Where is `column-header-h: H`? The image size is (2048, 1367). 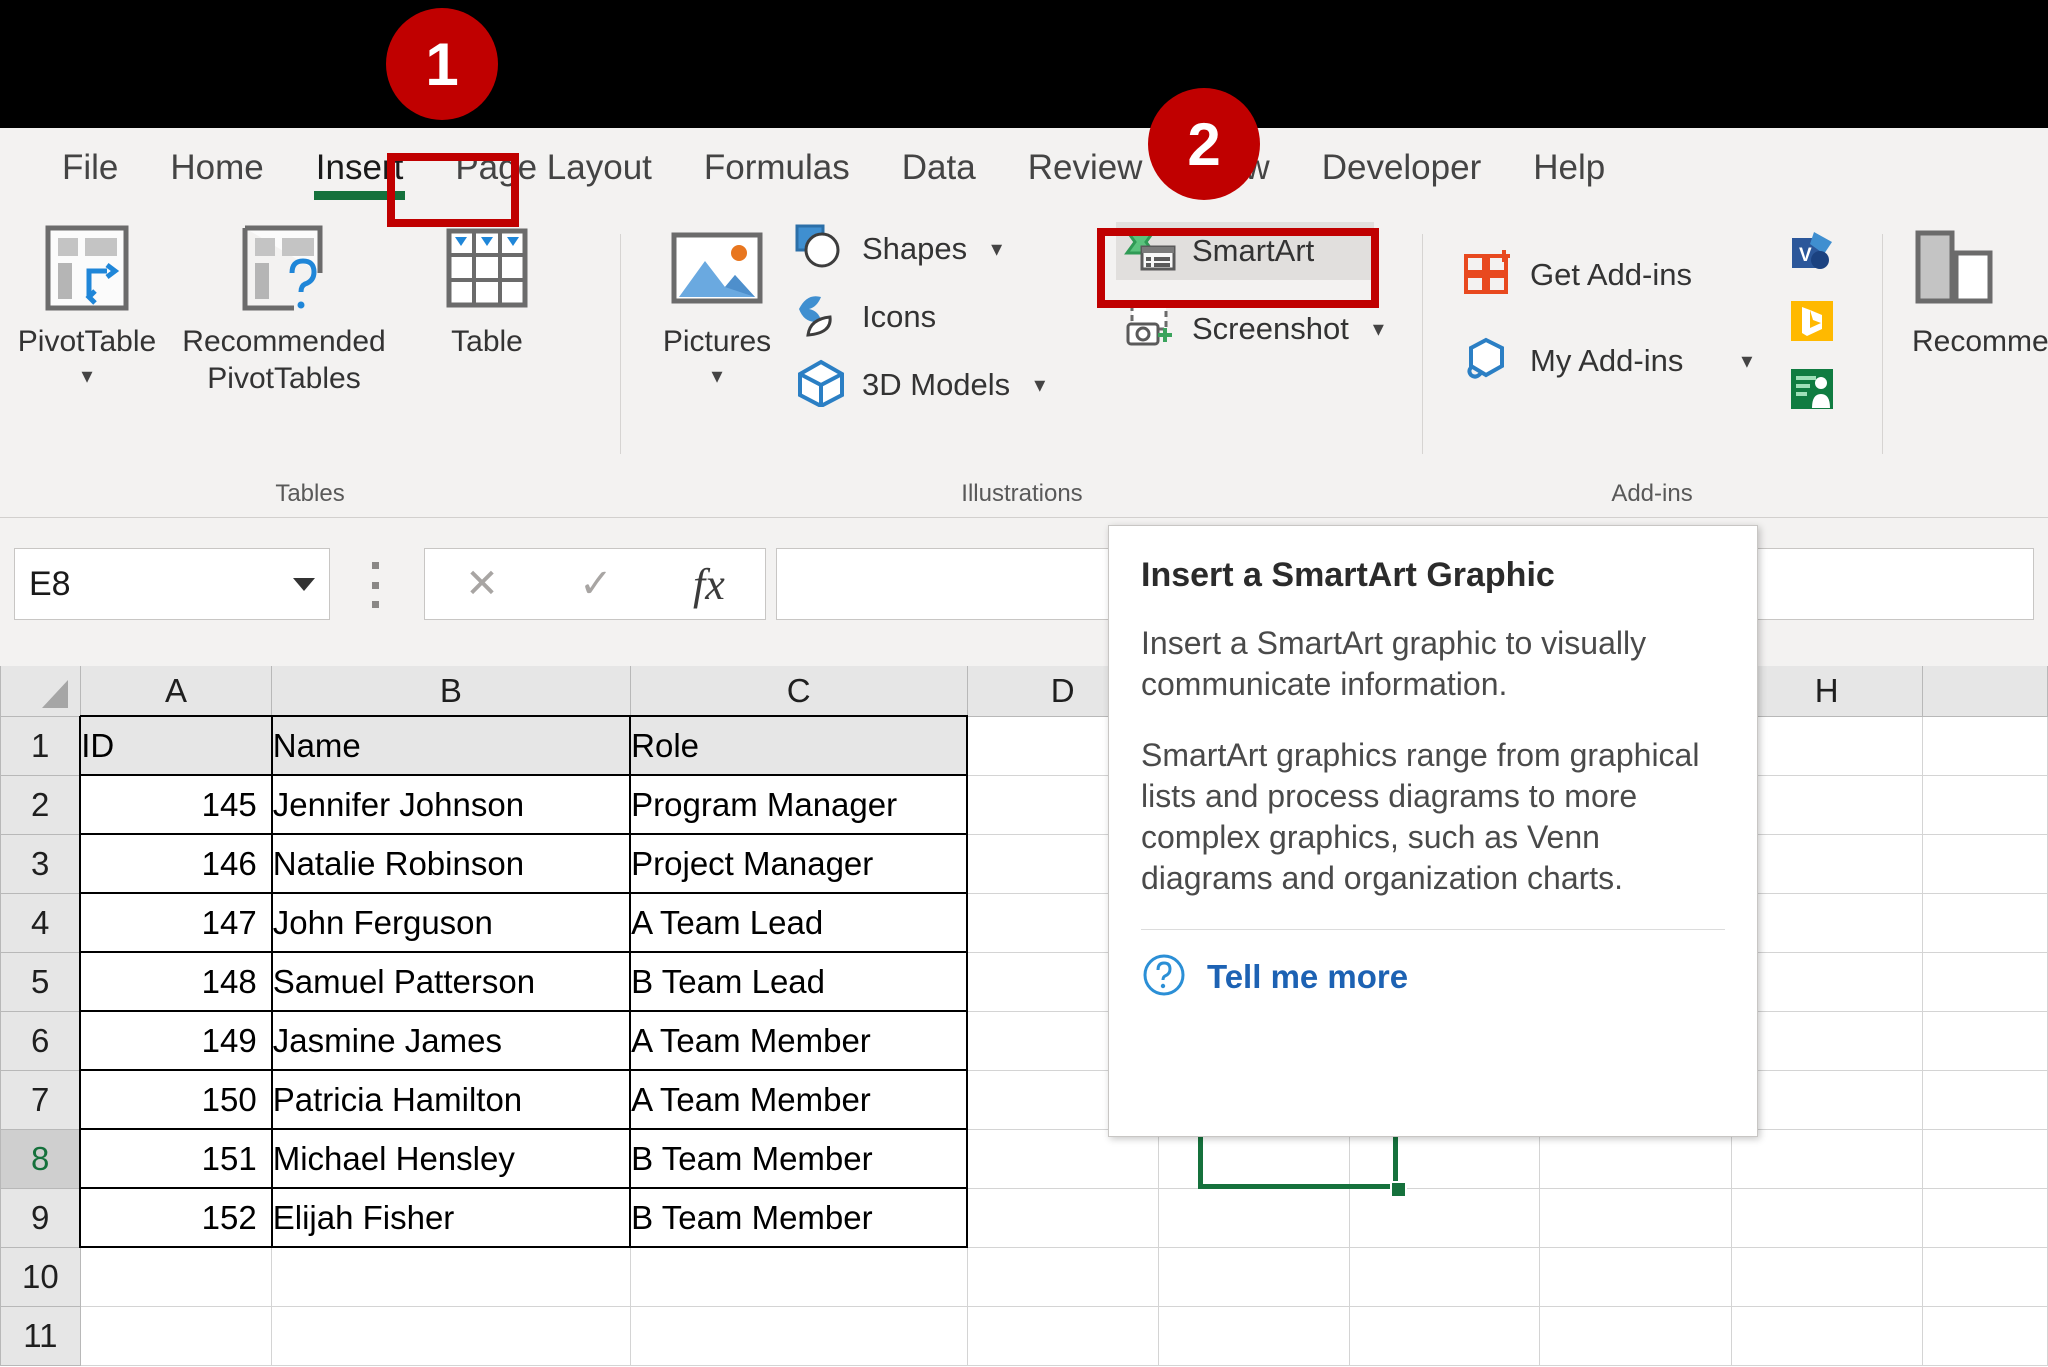
column-header-h: H is located at coordinates (1826, 691).